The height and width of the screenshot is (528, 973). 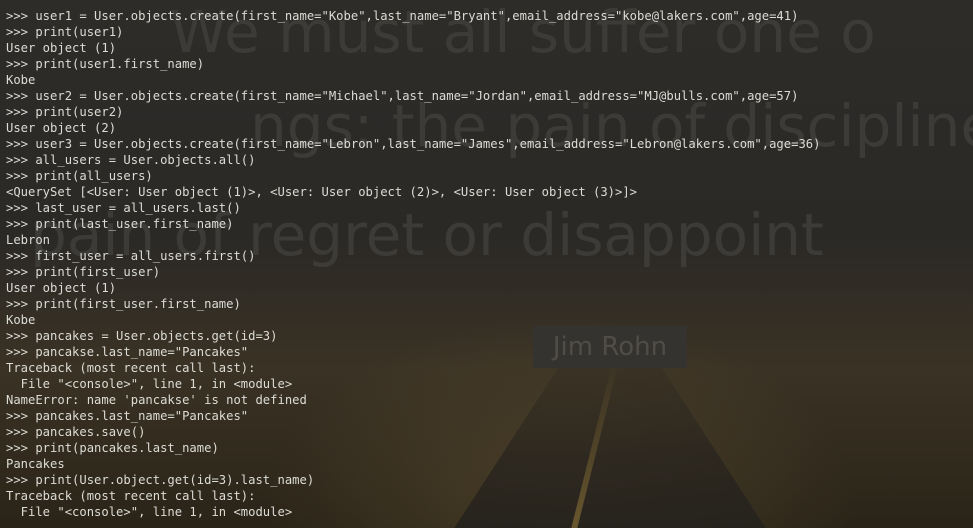 I want to click on terminal-line: >>> pancakes.last_name="Pancakes", so click(x=127, y=416).